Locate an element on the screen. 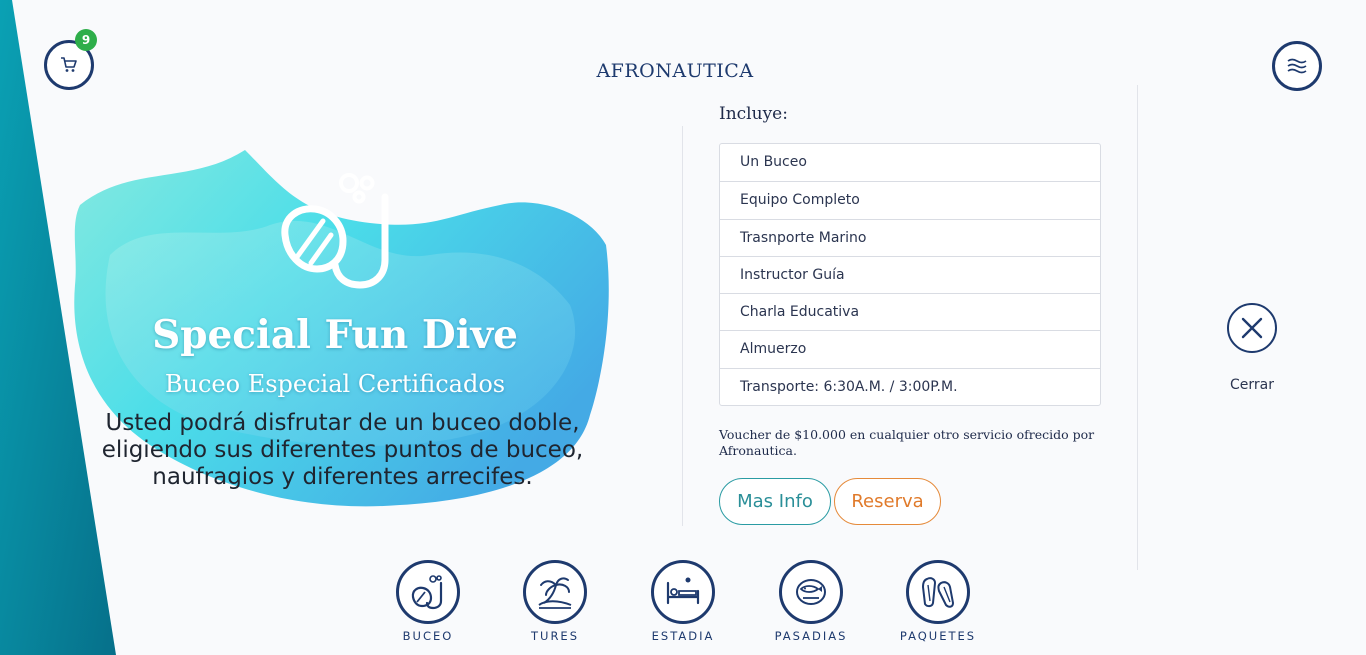  list-item: Instructor Guía is located at coordinates (910, 274).